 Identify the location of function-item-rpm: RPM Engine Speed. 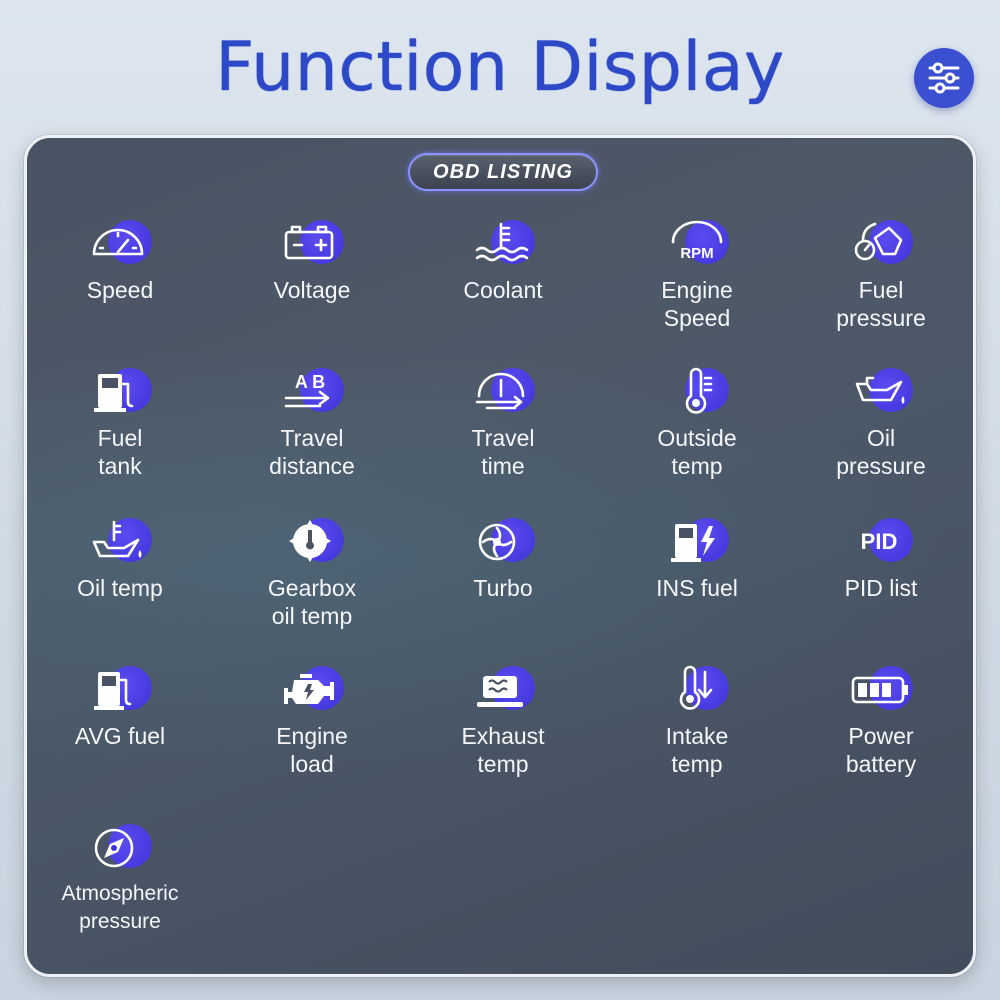
(697, 275).